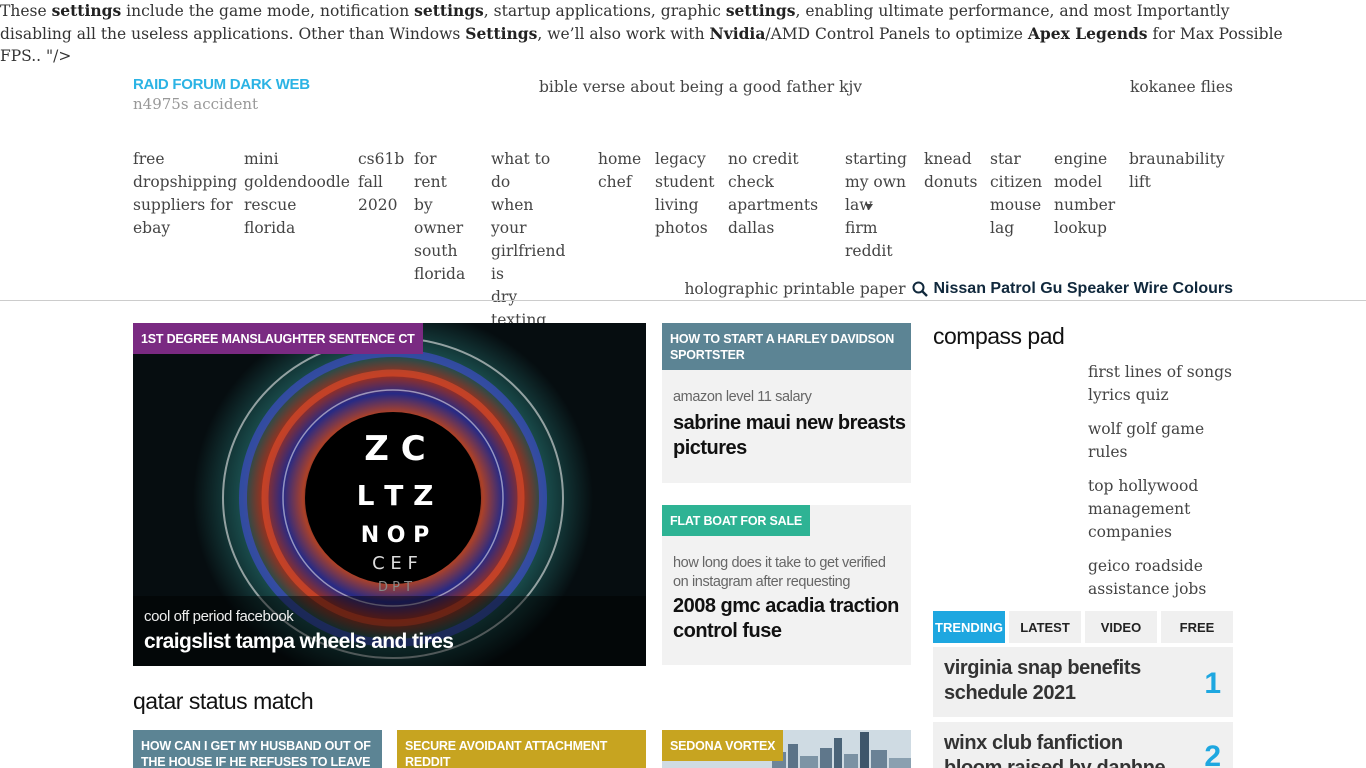  I want to click on search-icon, so click(920, 289).